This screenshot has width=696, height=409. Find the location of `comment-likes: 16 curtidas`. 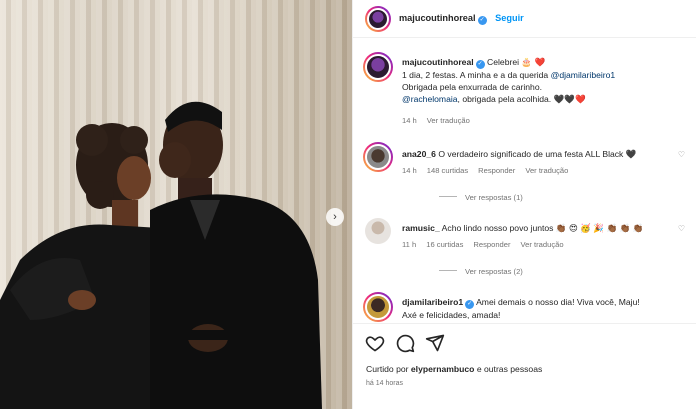

comment-likes: 16 curtidas is located at coordinates (444, 244).